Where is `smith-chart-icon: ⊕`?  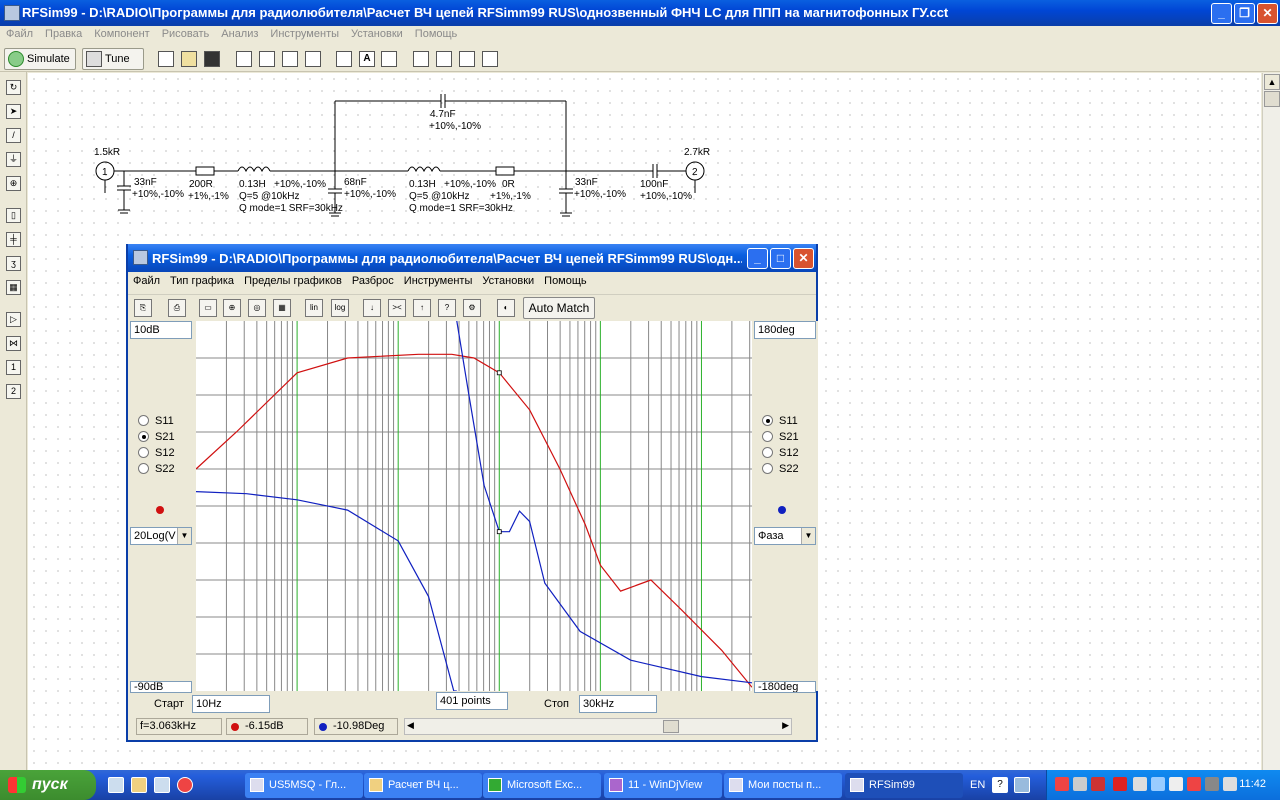 smith-chart-icon: ⊕ is located at coordinates (232, 308).